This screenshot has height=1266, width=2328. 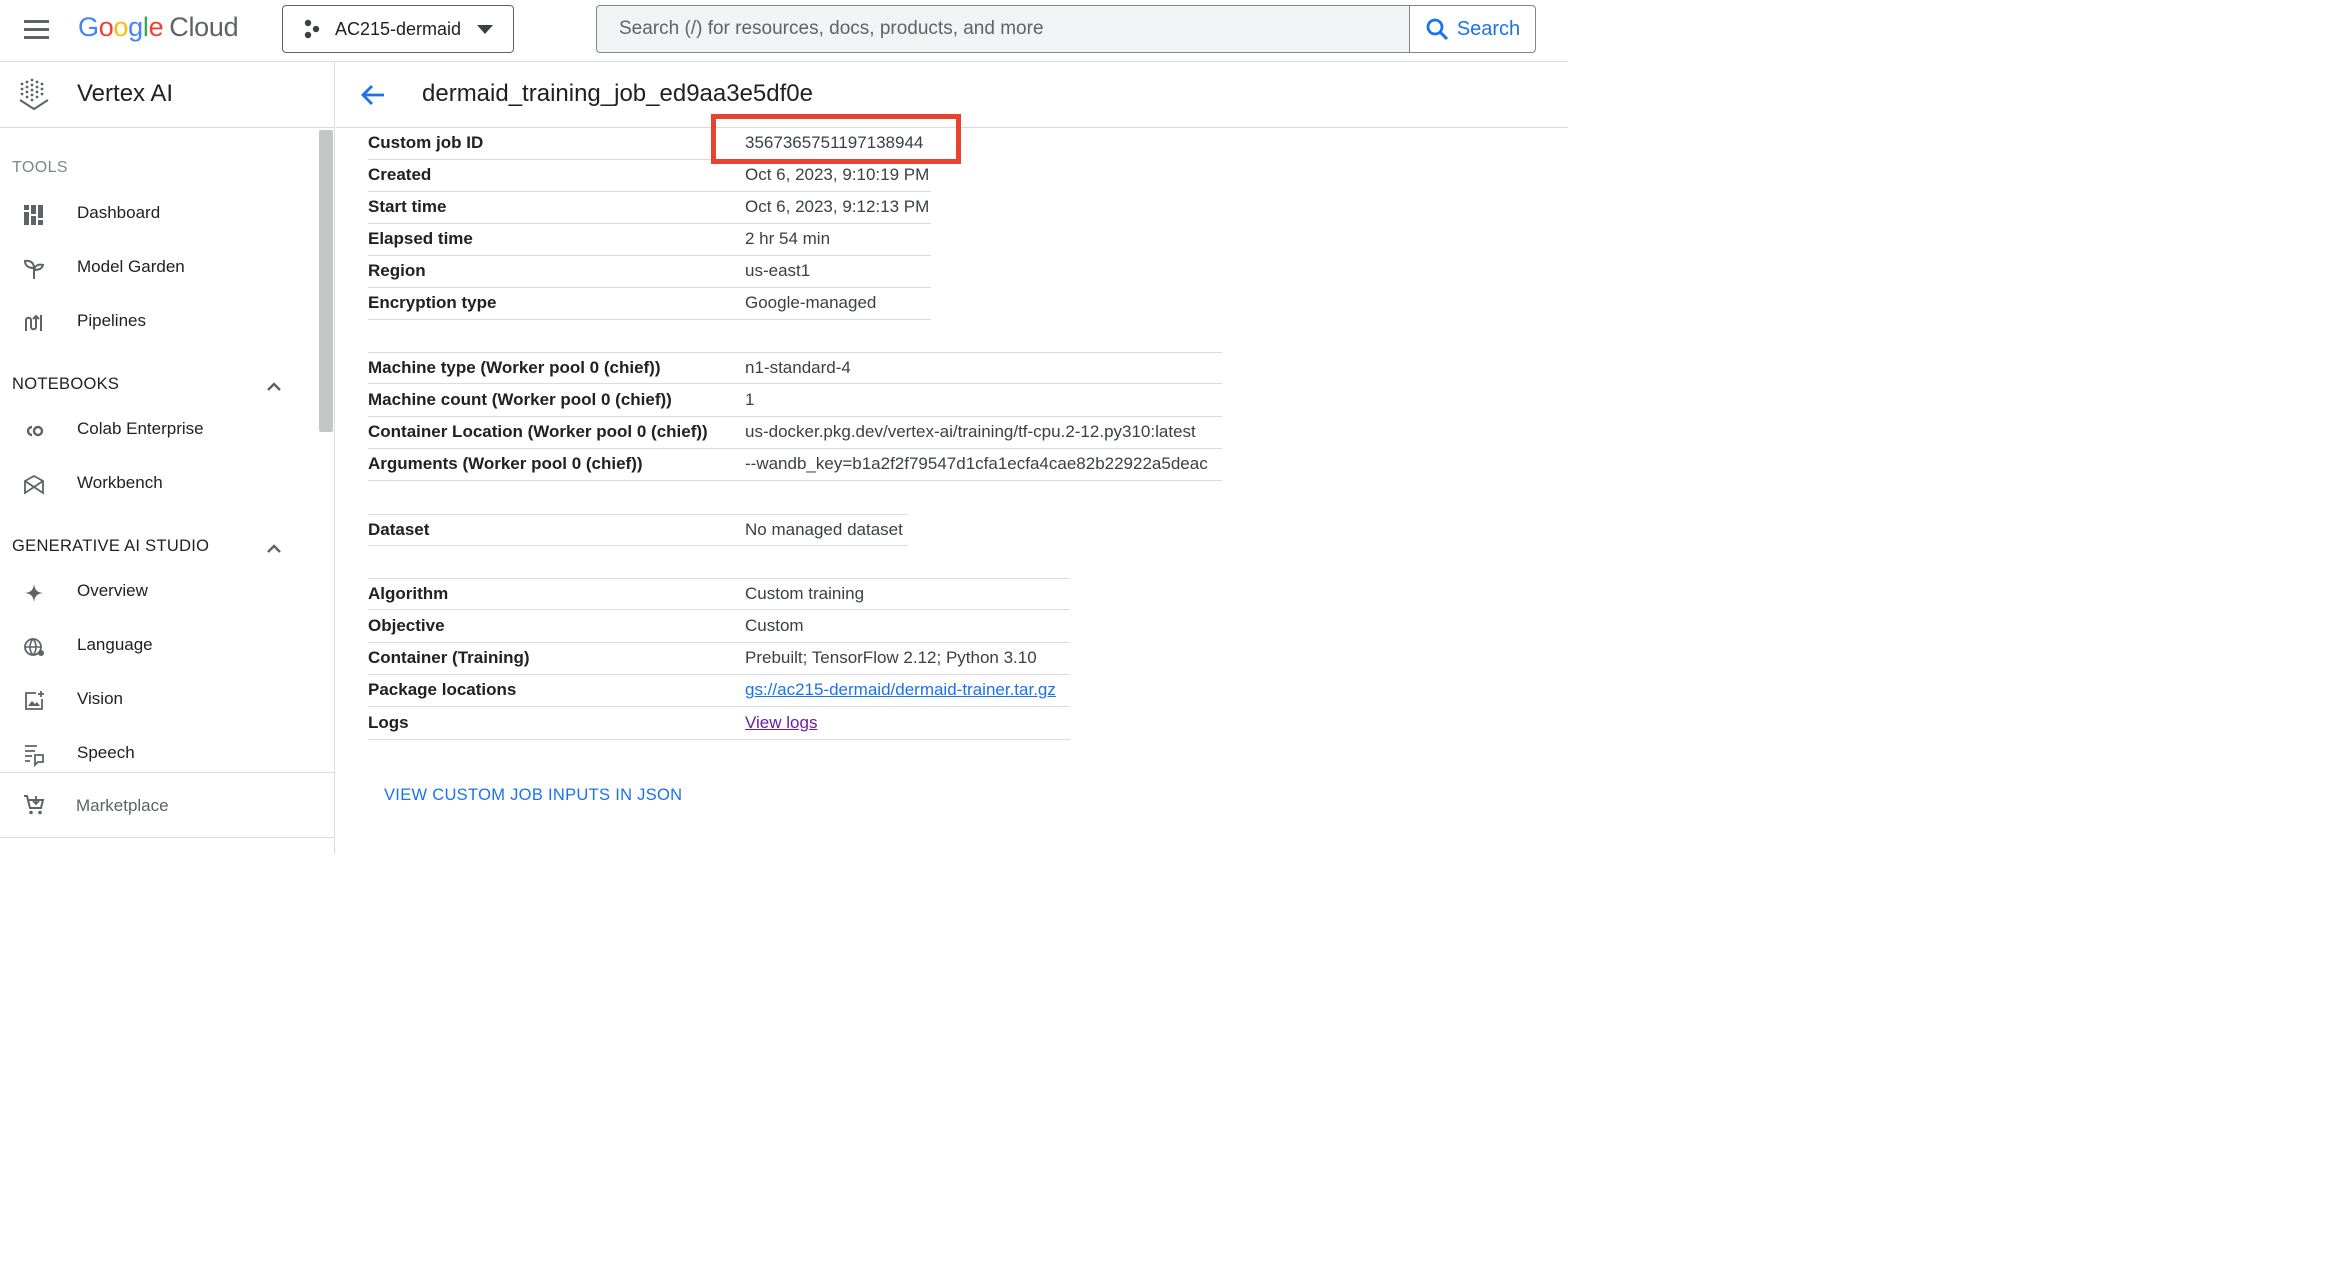 I want to click on top-bar: Google Cloud AC215-dermaid Search, so click(x=784, y=31).